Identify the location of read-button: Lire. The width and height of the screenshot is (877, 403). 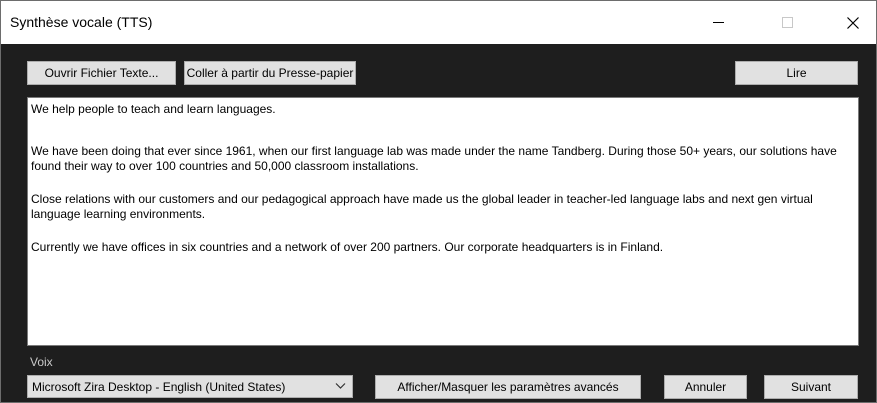
(796, 73).